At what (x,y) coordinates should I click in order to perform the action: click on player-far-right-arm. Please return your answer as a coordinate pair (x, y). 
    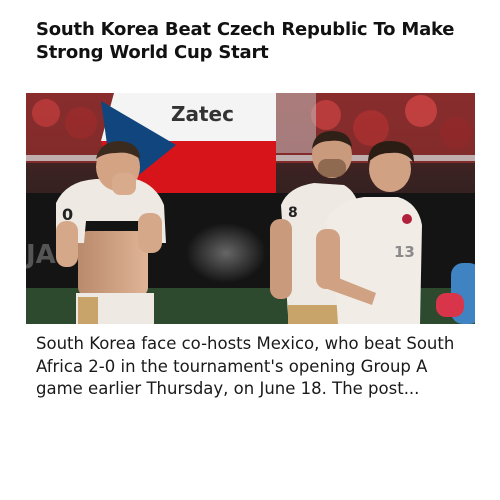
    Looking at the image, I should click on (450, 305).